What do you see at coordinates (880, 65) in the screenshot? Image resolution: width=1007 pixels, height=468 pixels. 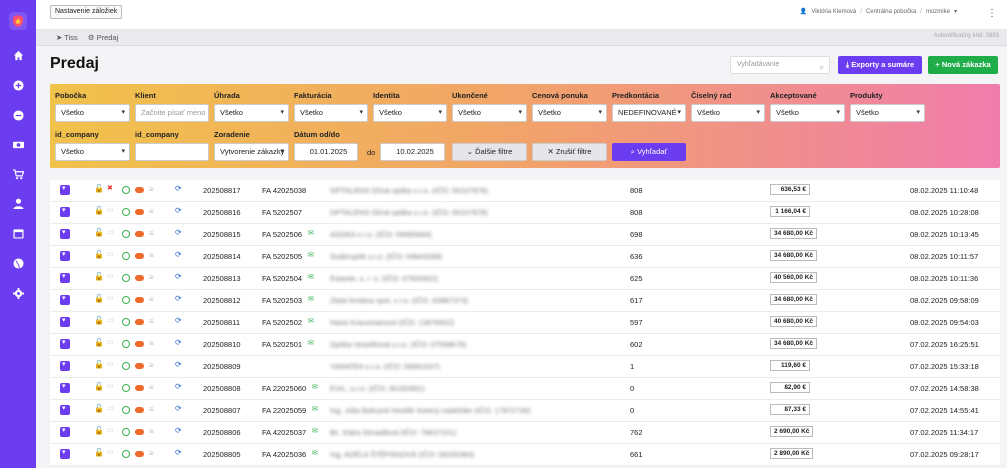 I see `export-button: ⤓ Exporty a sumáre` at bounding box center [880, 65].